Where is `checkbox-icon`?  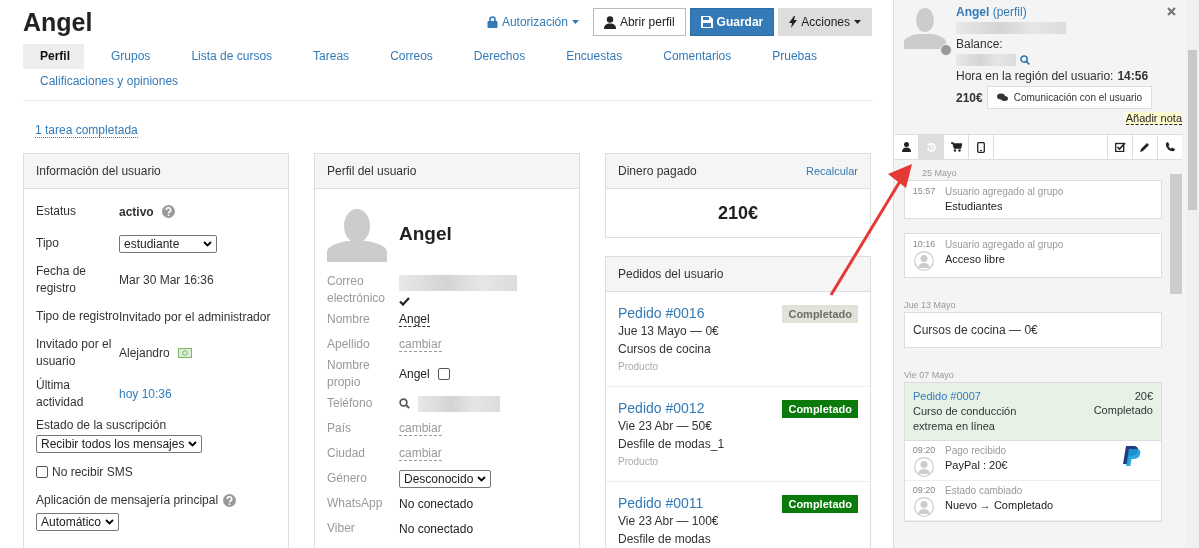 checkbox-icon is located at coordinates (1120, 147).